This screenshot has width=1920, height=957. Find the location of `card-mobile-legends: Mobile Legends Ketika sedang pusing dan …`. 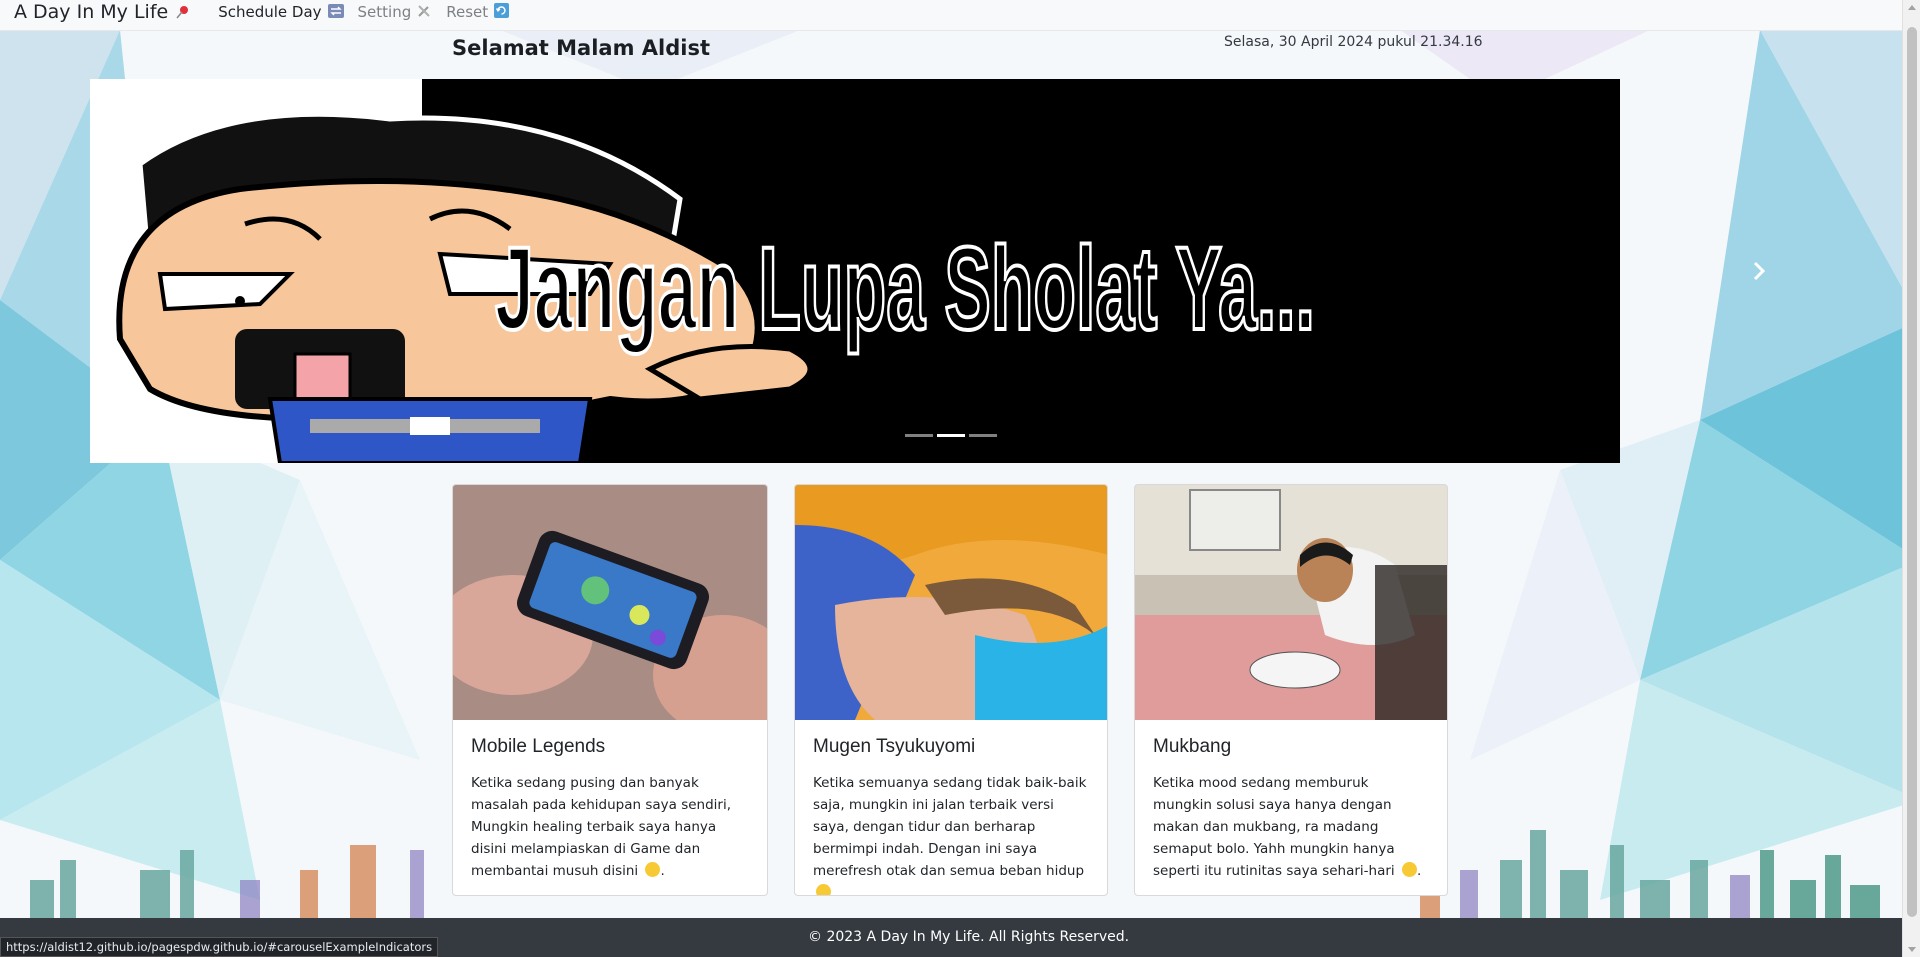

card-mobile-legends: Mobile Legends Ketika sedang pusing dan … is located at coordinates (610, 690).